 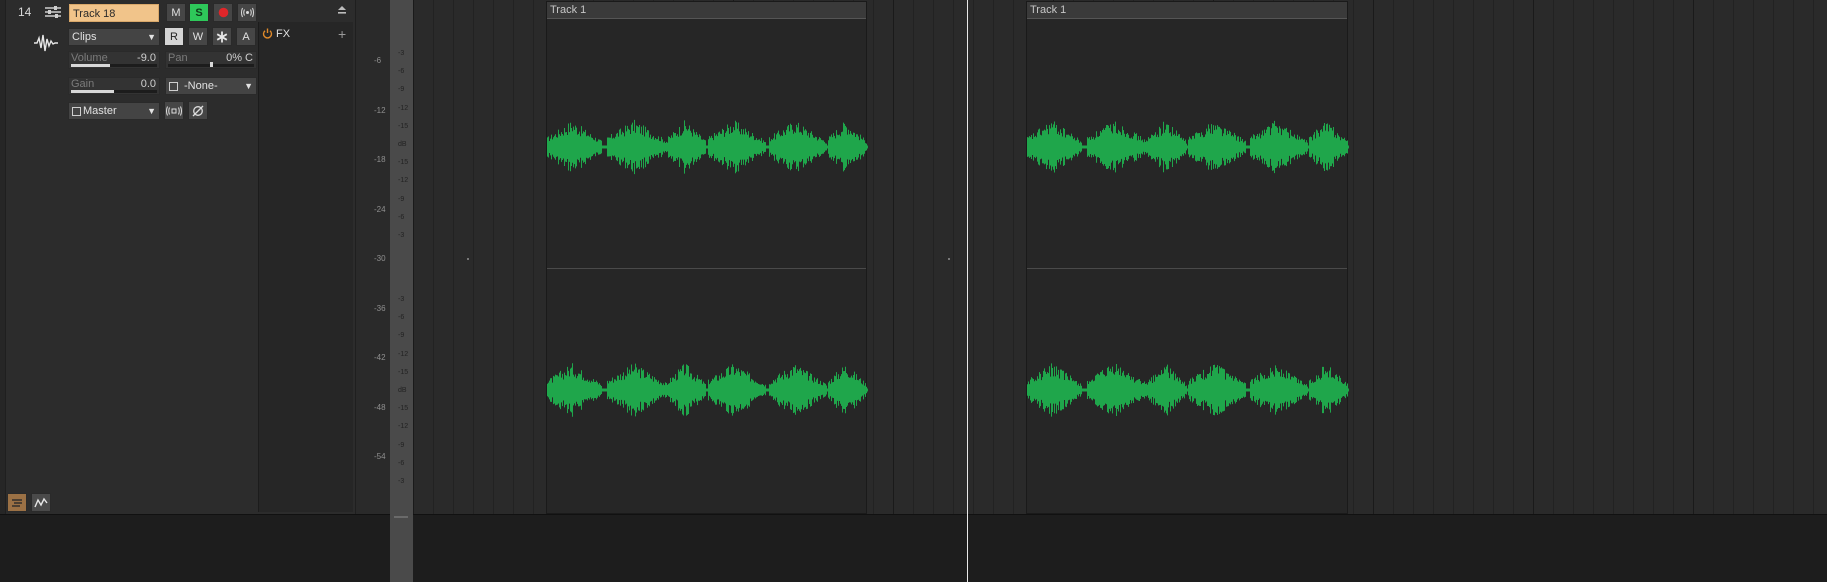 What do you see at coordinates (380, 209) in the screenshot?
I see `meter-scale-label: -24` at bounding box center [380, 209].